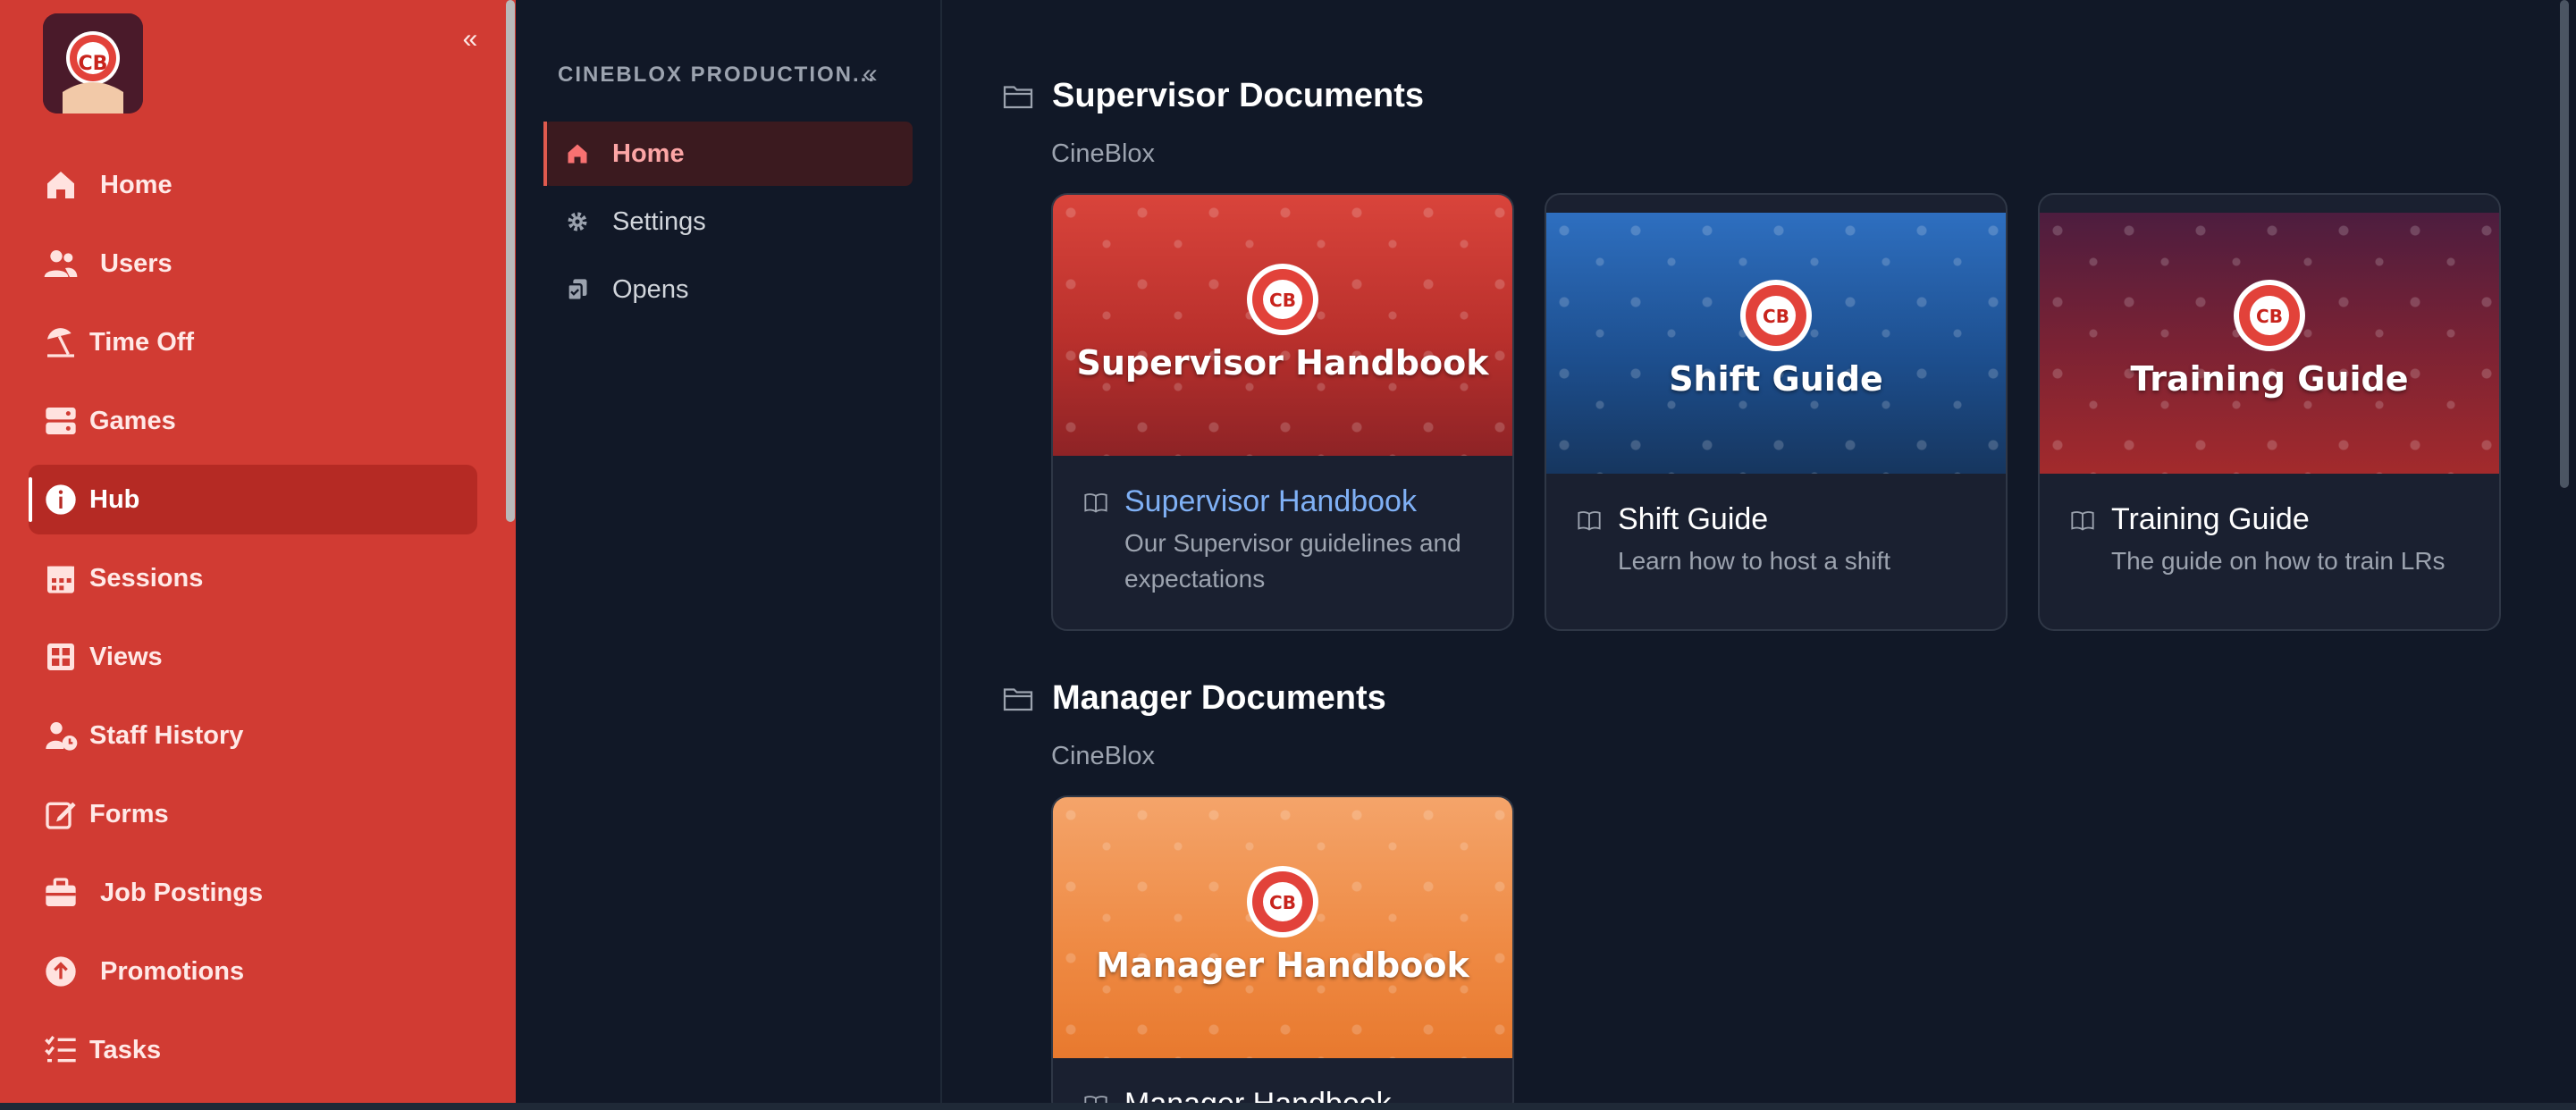  I want to click on sidebar-item-label: Promotions, so click(173, 971).